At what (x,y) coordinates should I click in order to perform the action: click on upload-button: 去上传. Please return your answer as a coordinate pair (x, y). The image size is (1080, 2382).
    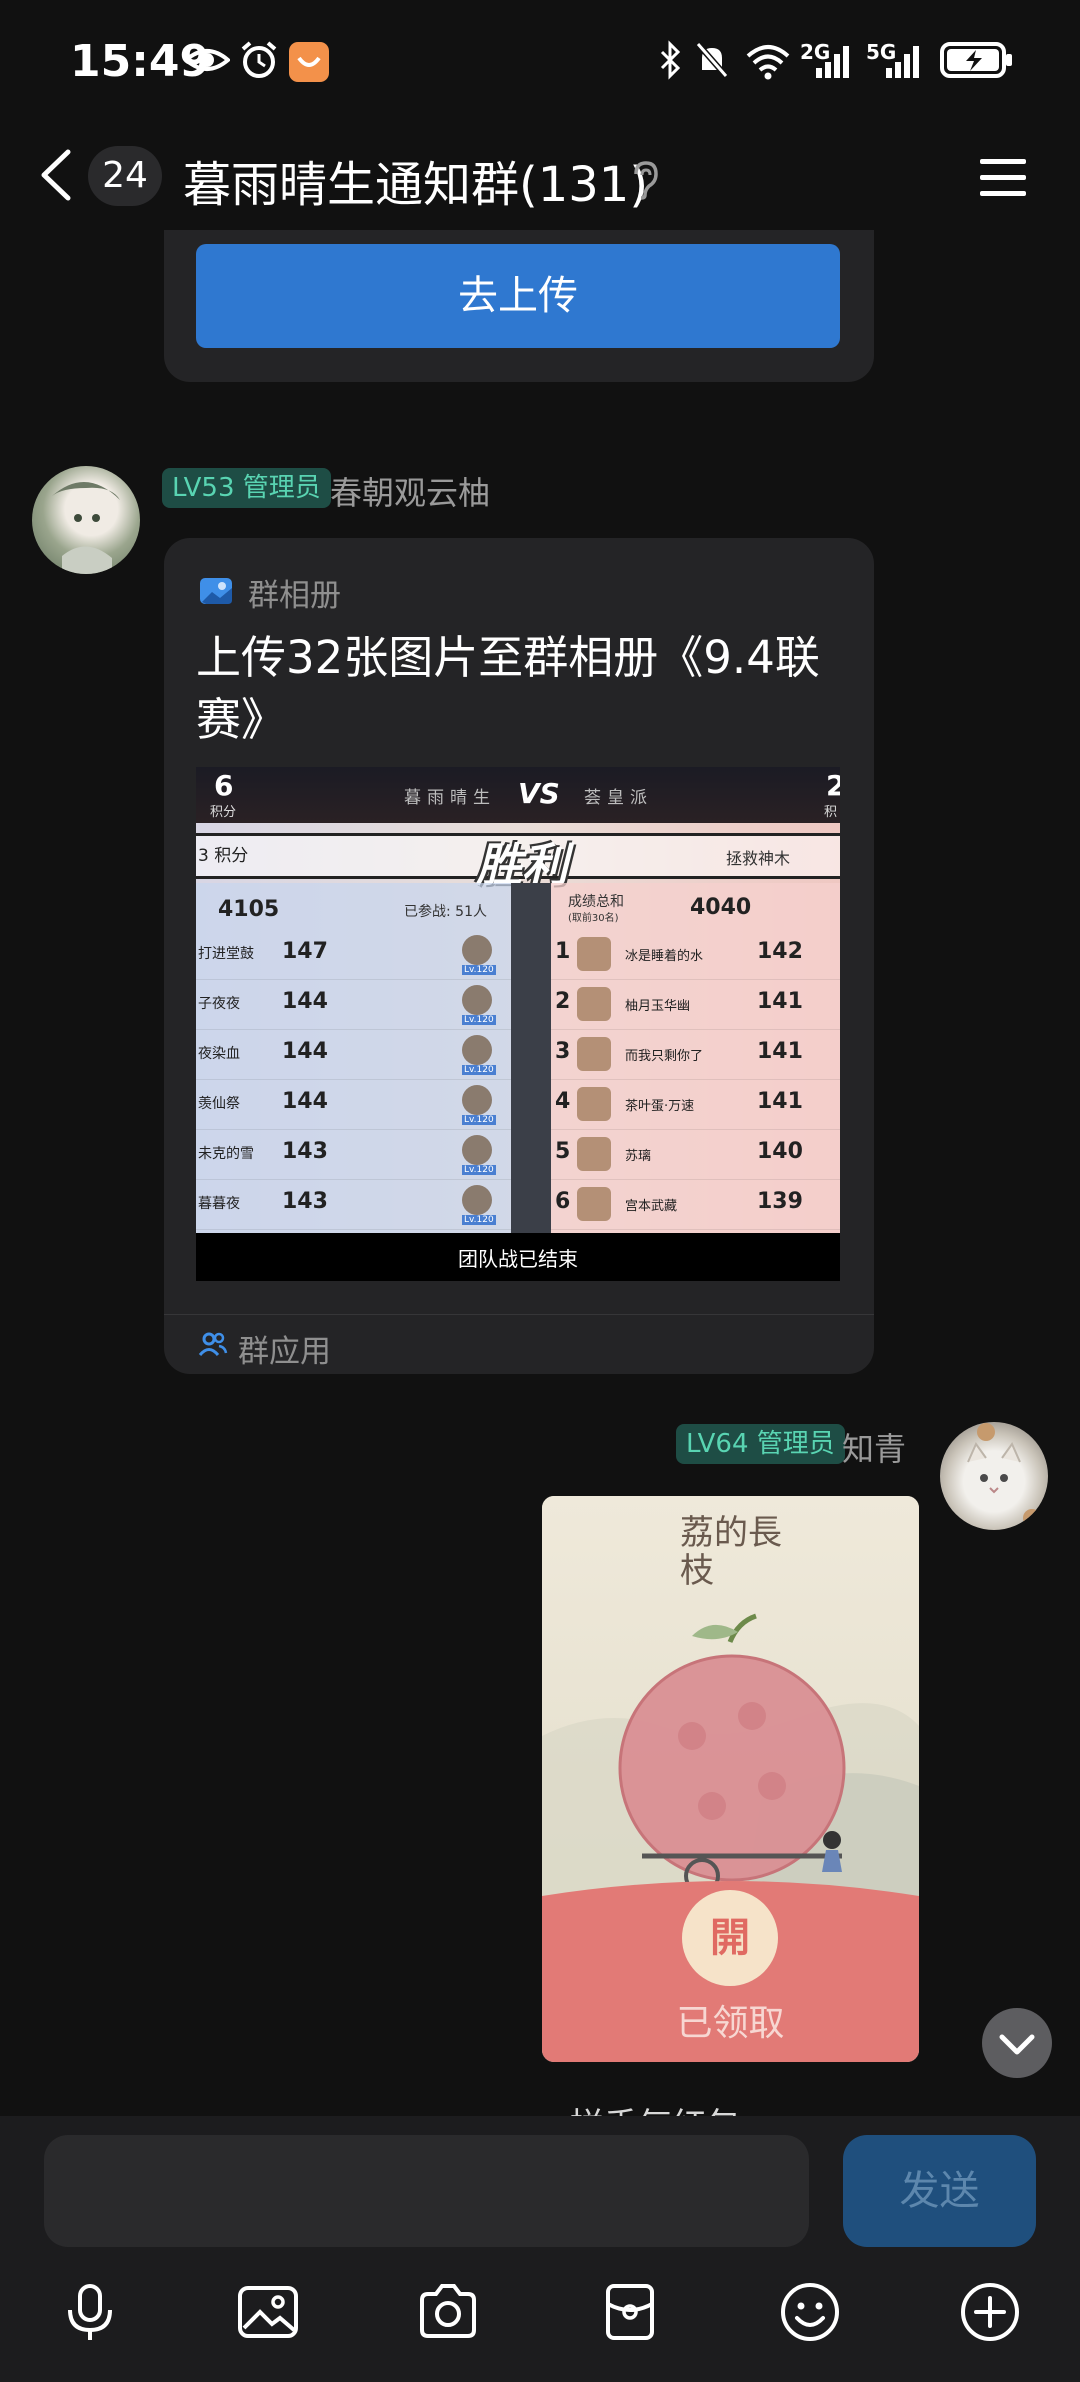
    Looking at the image, I should click on (518, 296).